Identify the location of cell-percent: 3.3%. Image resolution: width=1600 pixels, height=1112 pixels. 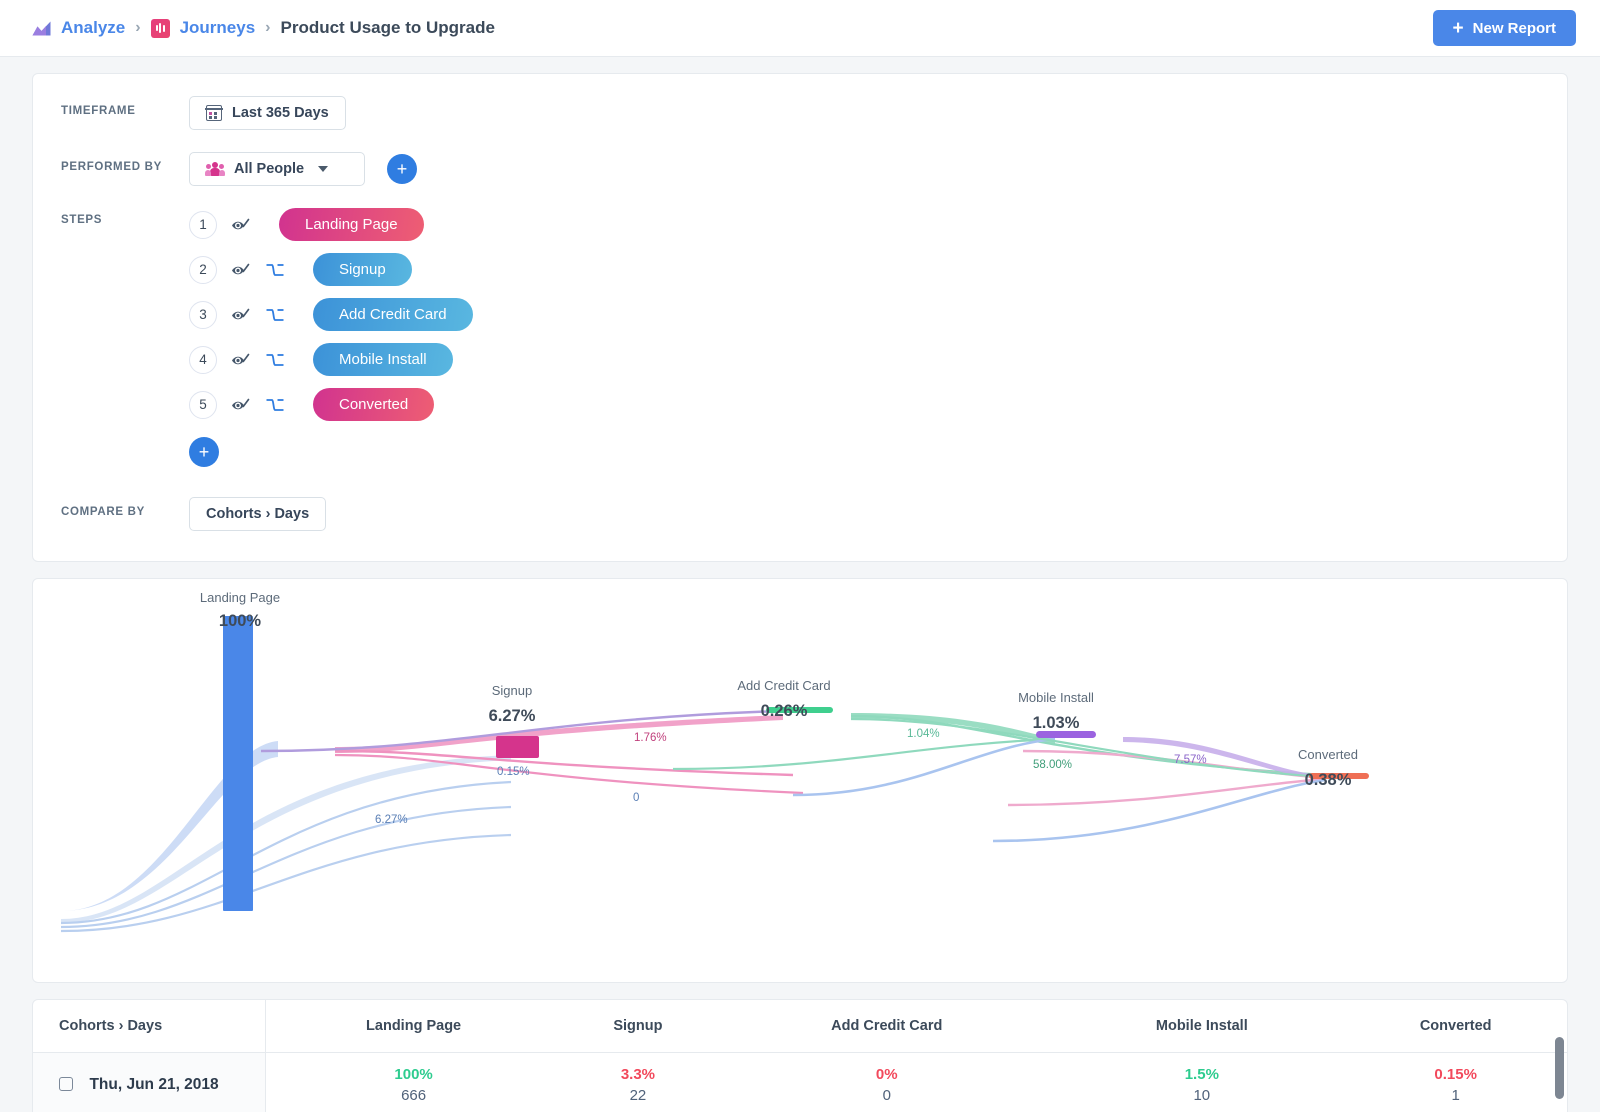
(638, 1074).